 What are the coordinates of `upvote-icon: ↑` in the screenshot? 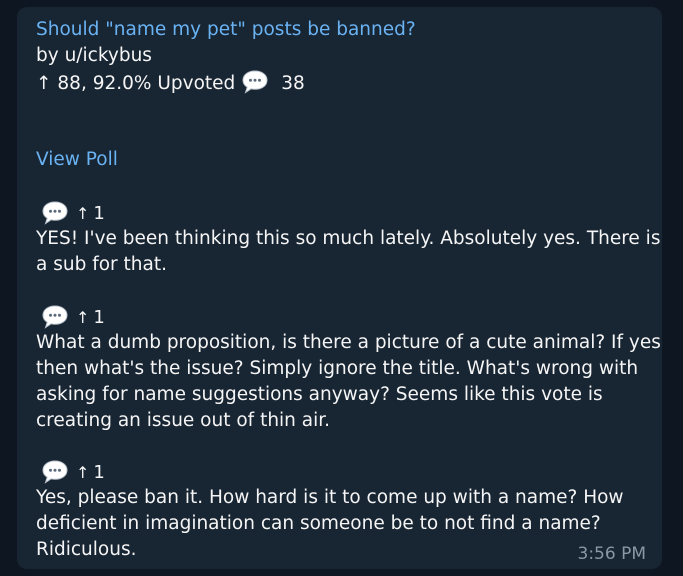 It's located at (44, 83).